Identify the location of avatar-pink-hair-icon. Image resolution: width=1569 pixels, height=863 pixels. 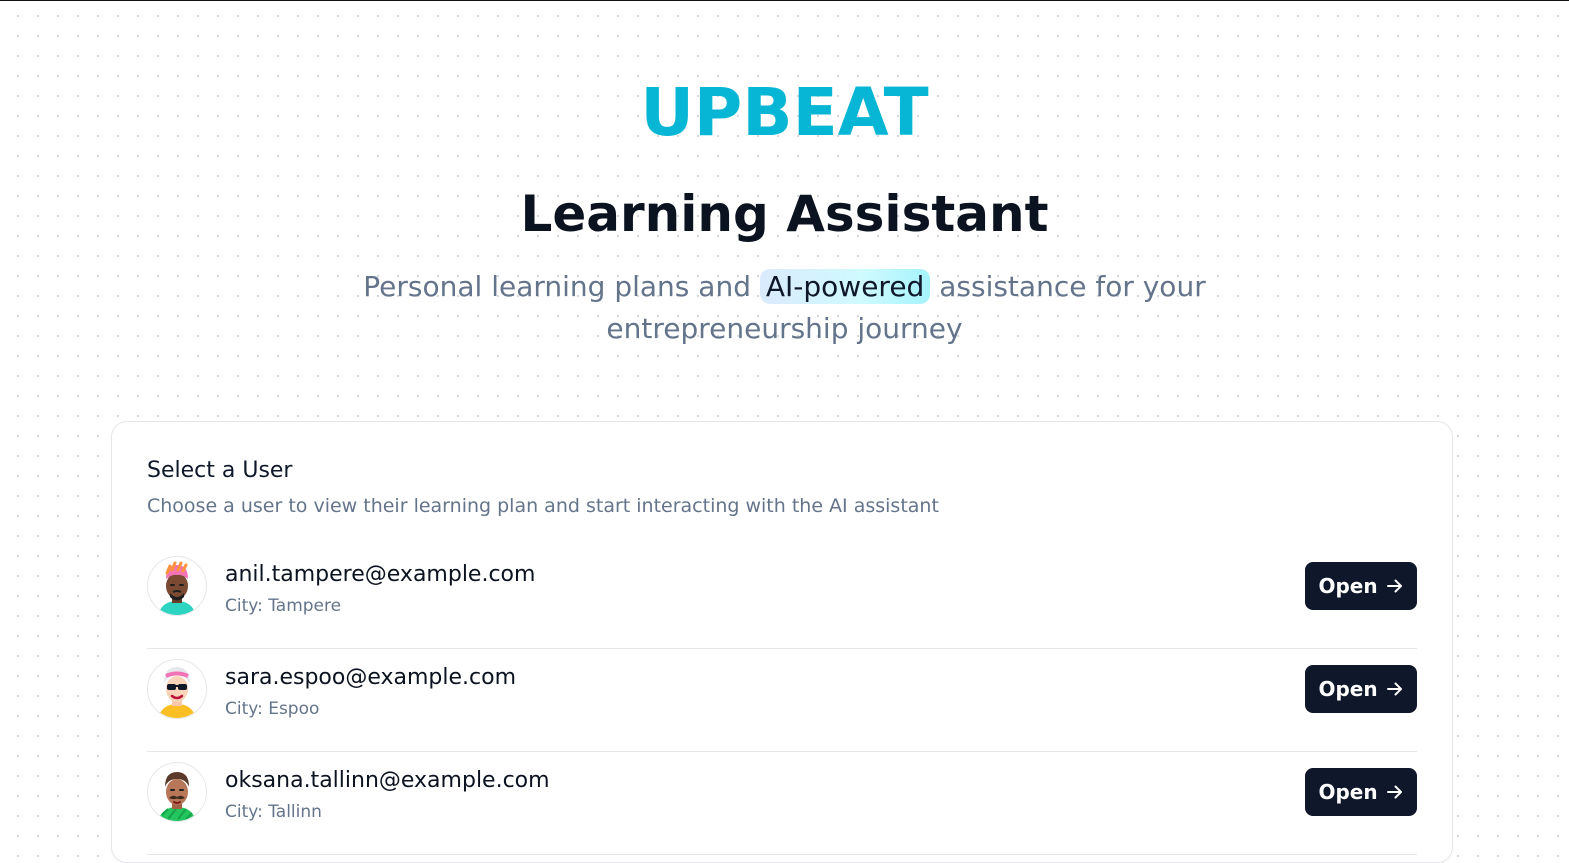
(177, 586).